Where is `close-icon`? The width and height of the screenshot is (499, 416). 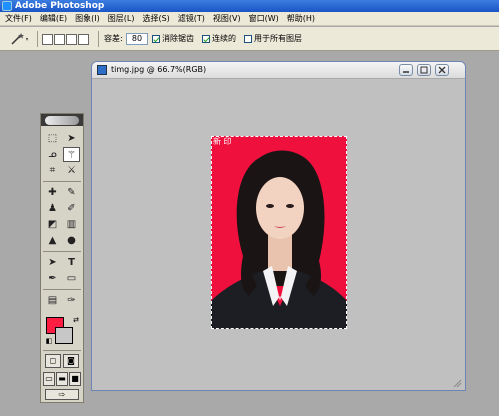
close-icon is located at coordinates (442, 70).